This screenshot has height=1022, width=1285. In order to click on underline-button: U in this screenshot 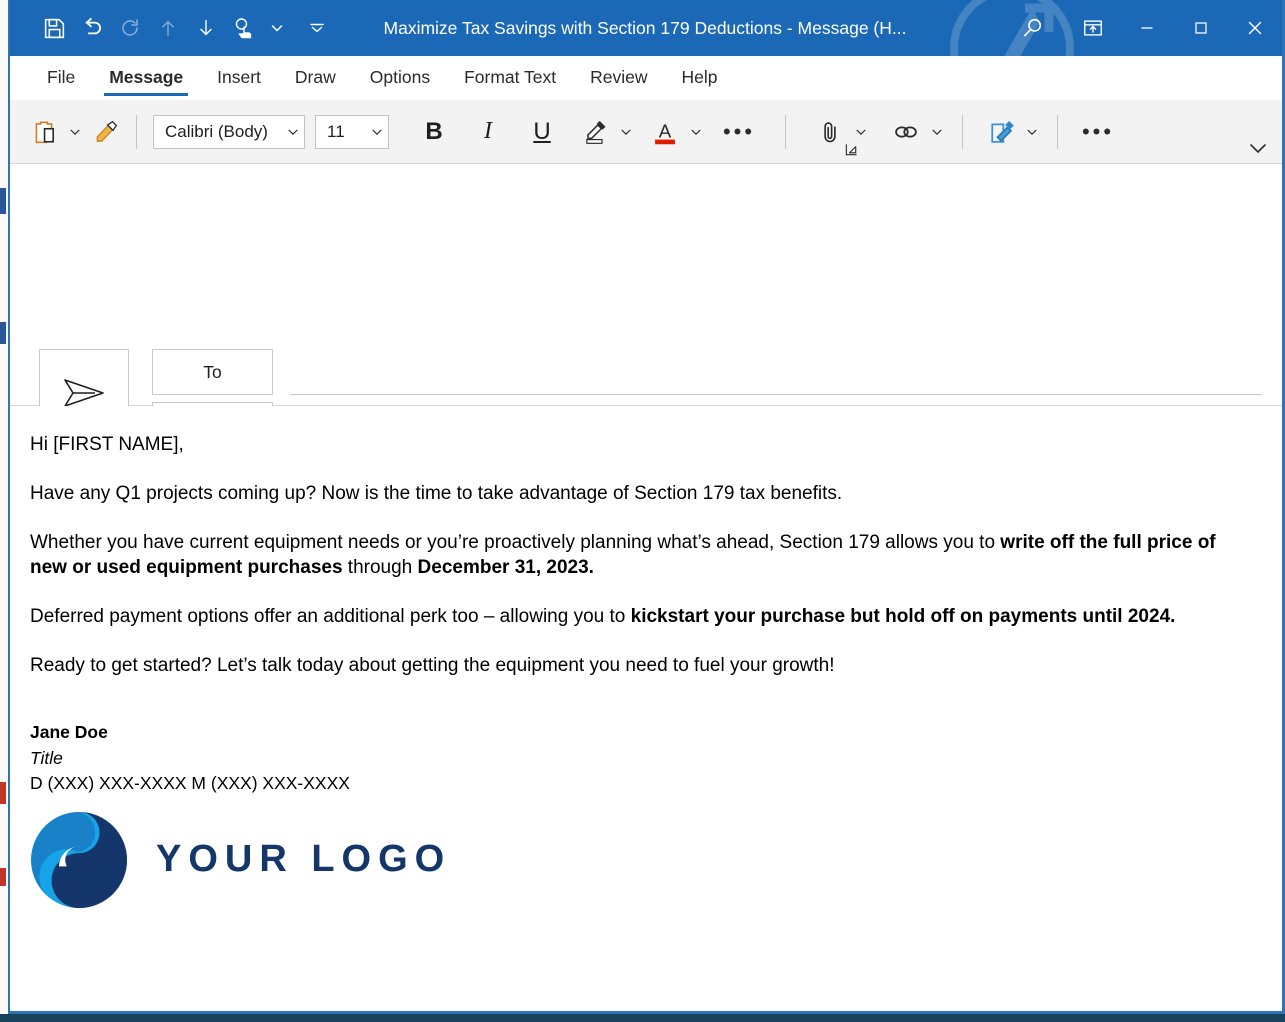, I will do `click(542, 132)`.